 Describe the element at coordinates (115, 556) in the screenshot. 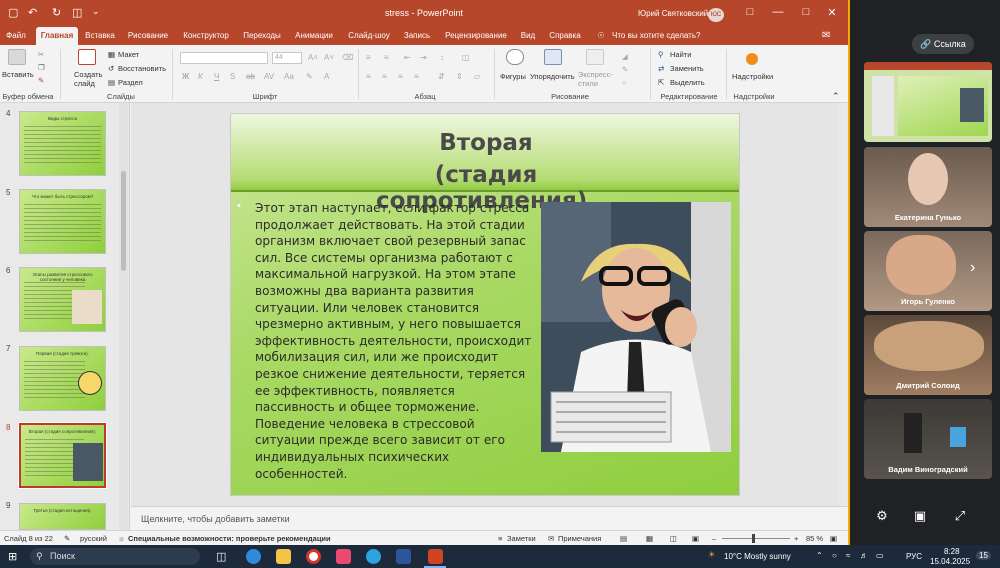

I see `taskbar-search: ⚲ Поиск` at that location.